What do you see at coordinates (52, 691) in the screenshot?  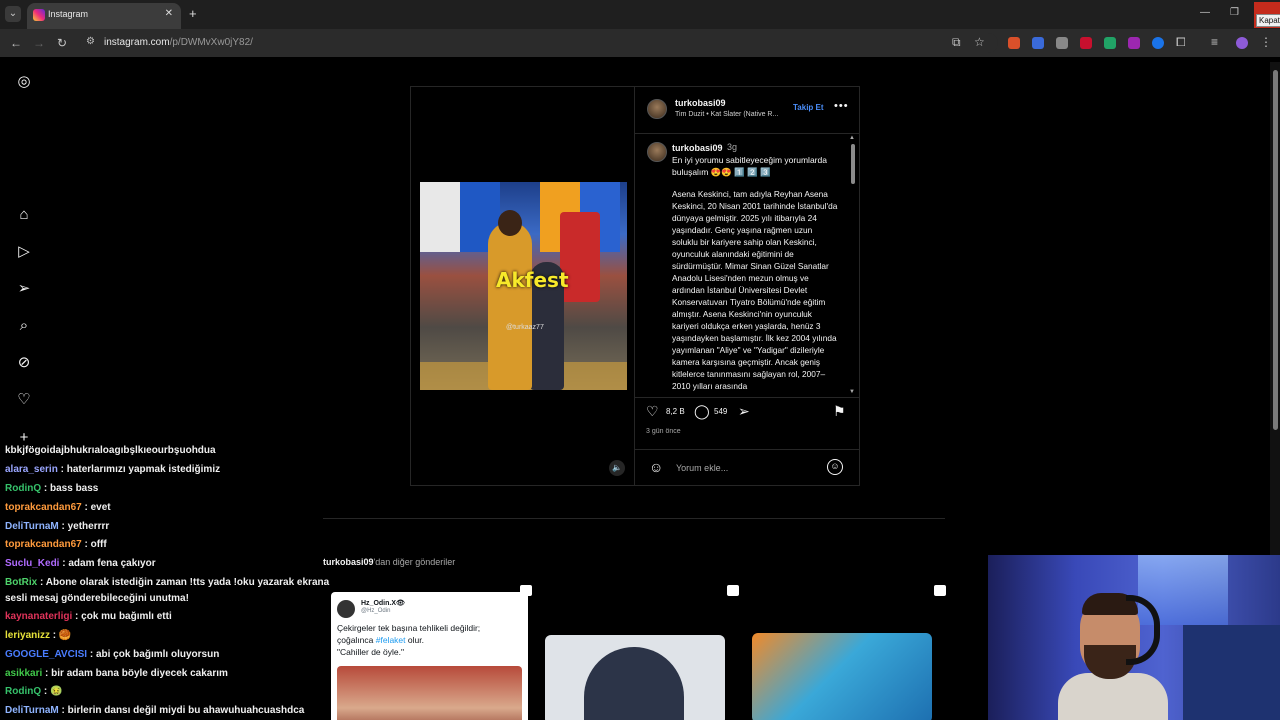 I see `chat-text: : 🤢` at bounding box center [52, 691].